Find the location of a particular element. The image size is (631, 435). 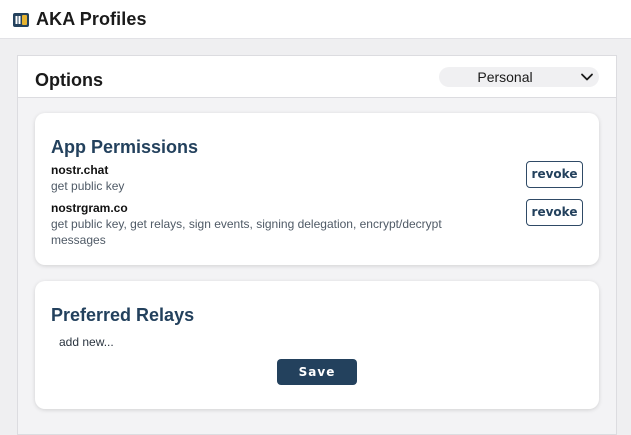

chevron-down-icon is located at coordinates (587, 77).